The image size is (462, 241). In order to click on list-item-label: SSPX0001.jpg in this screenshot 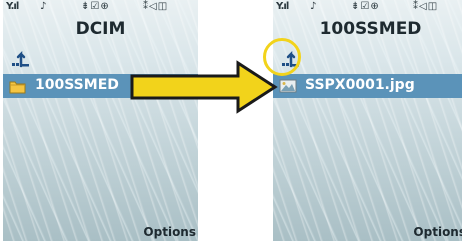, I will do `click(360, 85)`.